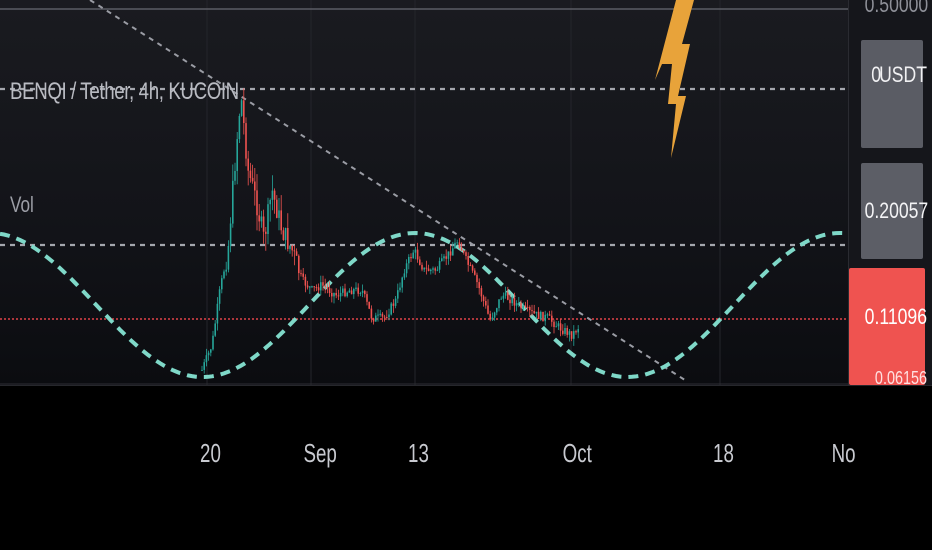 This screenshot has width=932, height=550. Describe the element at coordinates (895, 316) in the screenshot. I see `price-label-last: 0.11096` at that location.